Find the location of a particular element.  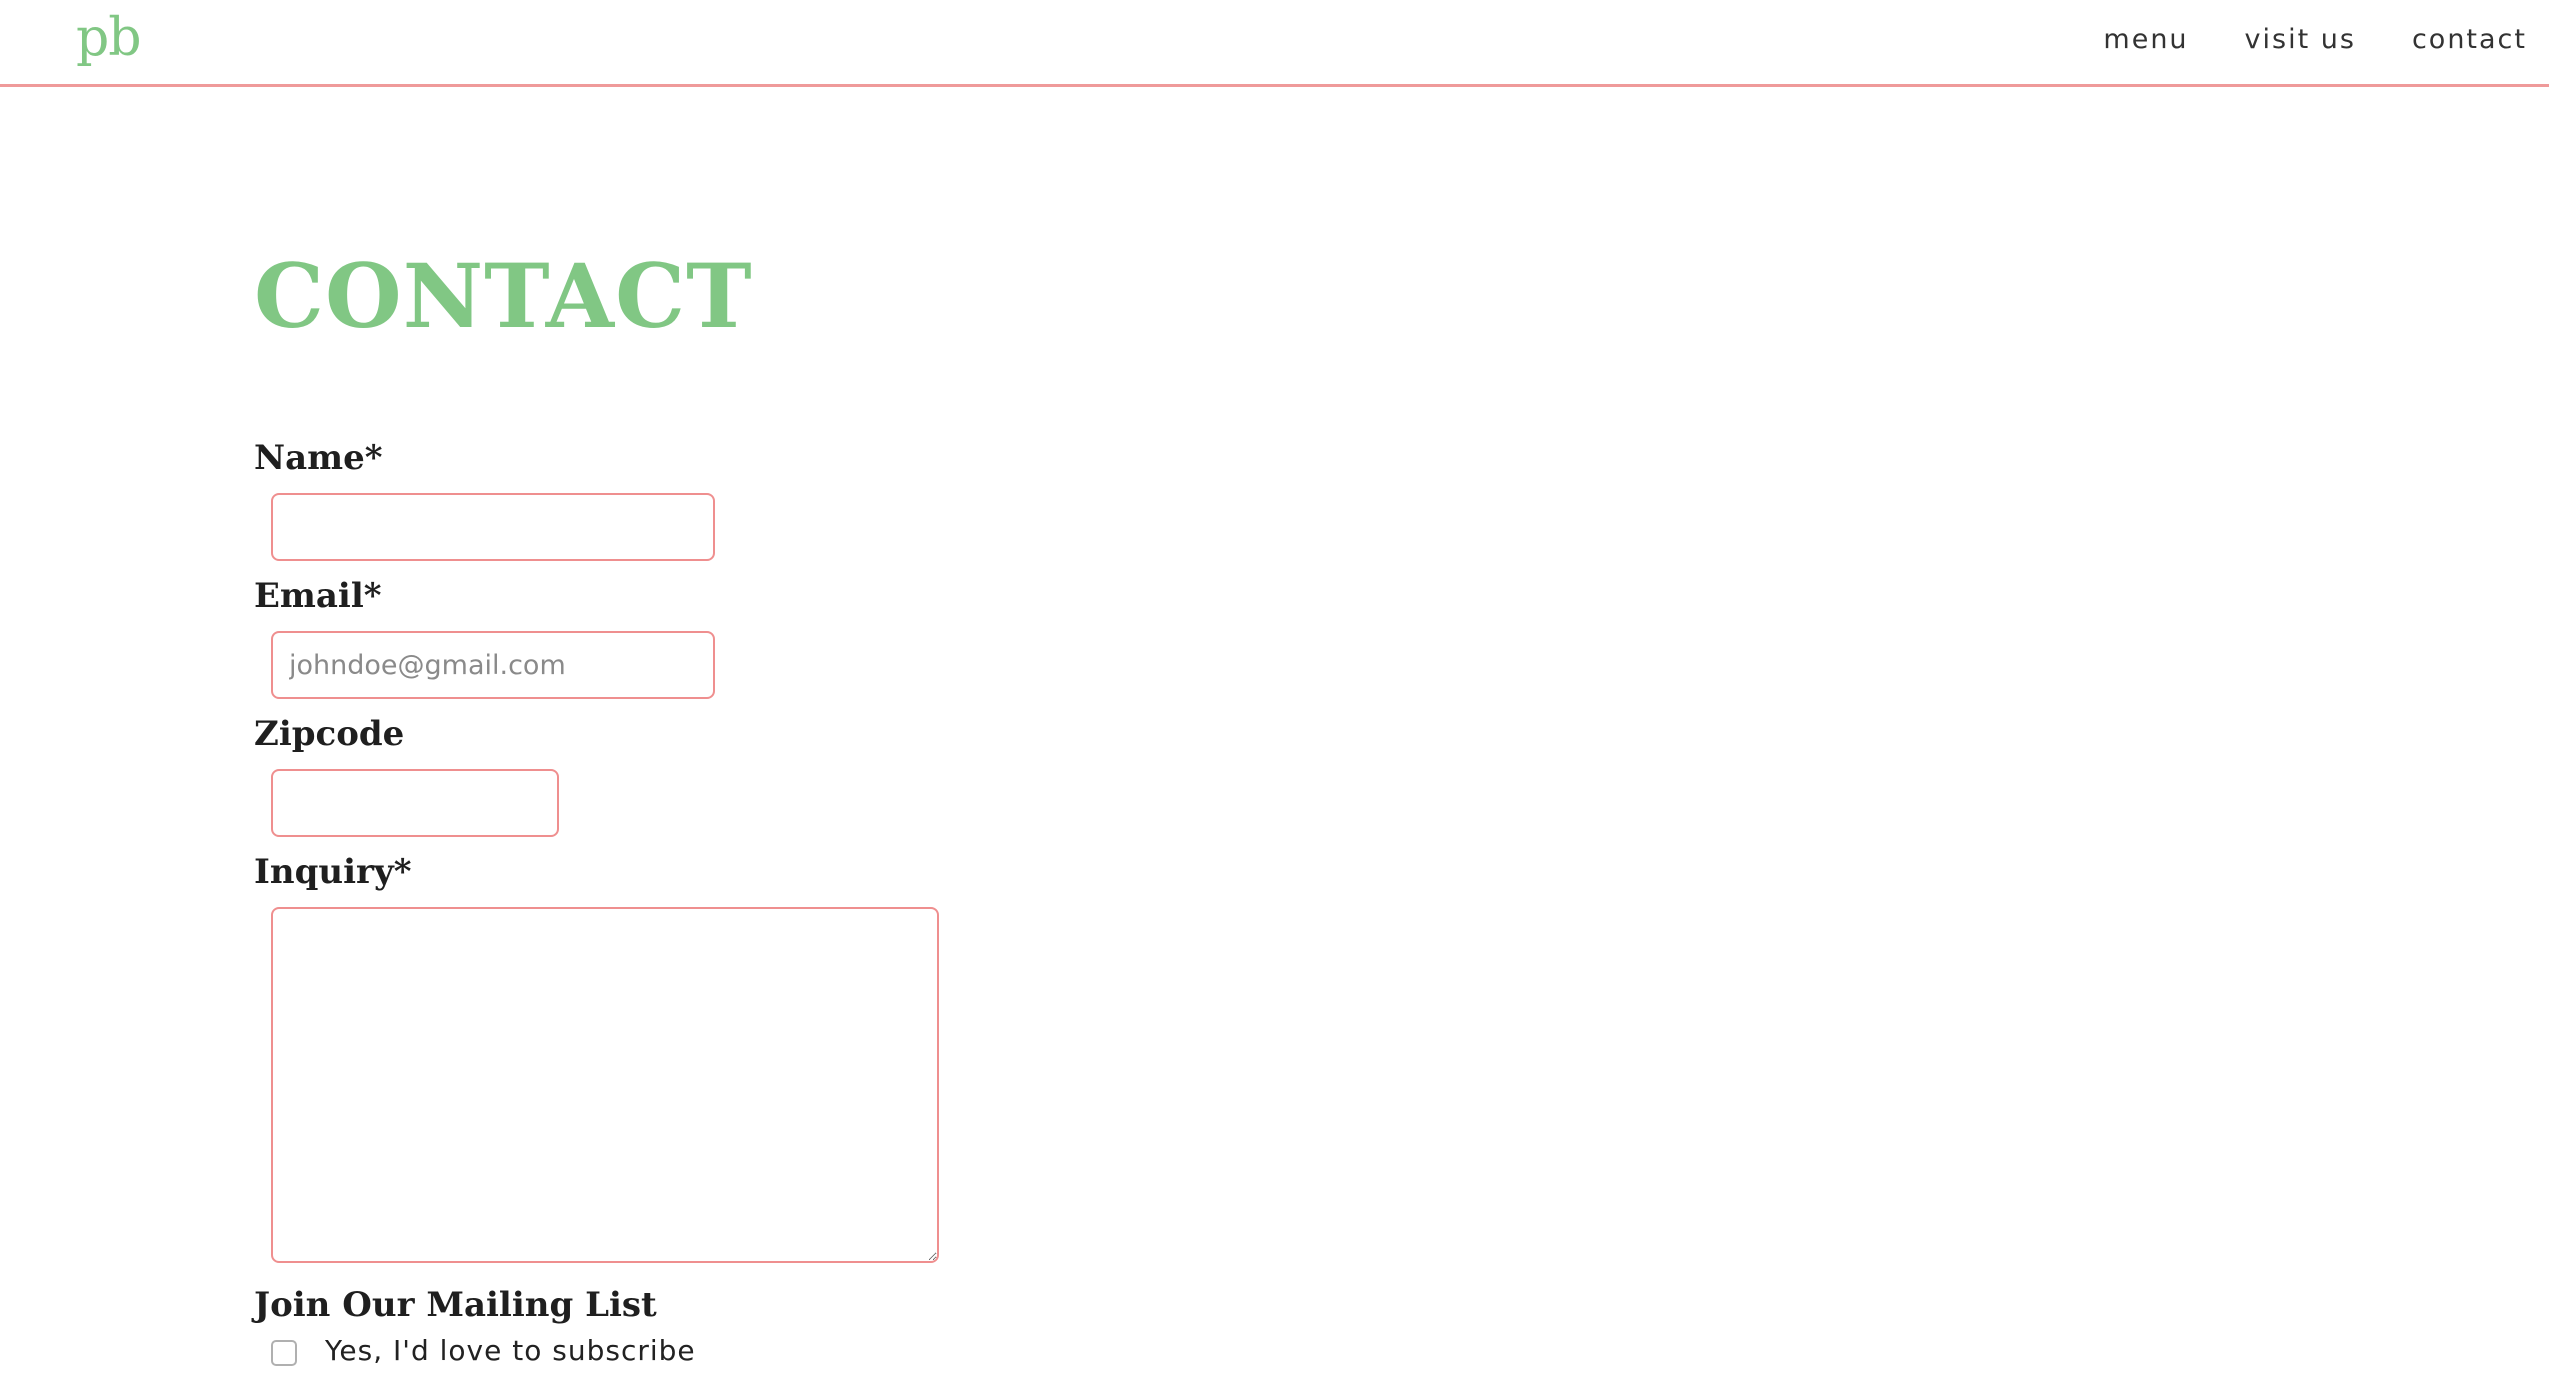

inquiry-label: Inquiry* is located at coordinates (333, 872).